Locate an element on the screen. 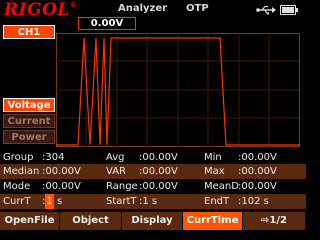 This screenshot has width=320, height=240. menu-display-button: Display is located at coordinates (152, 221).